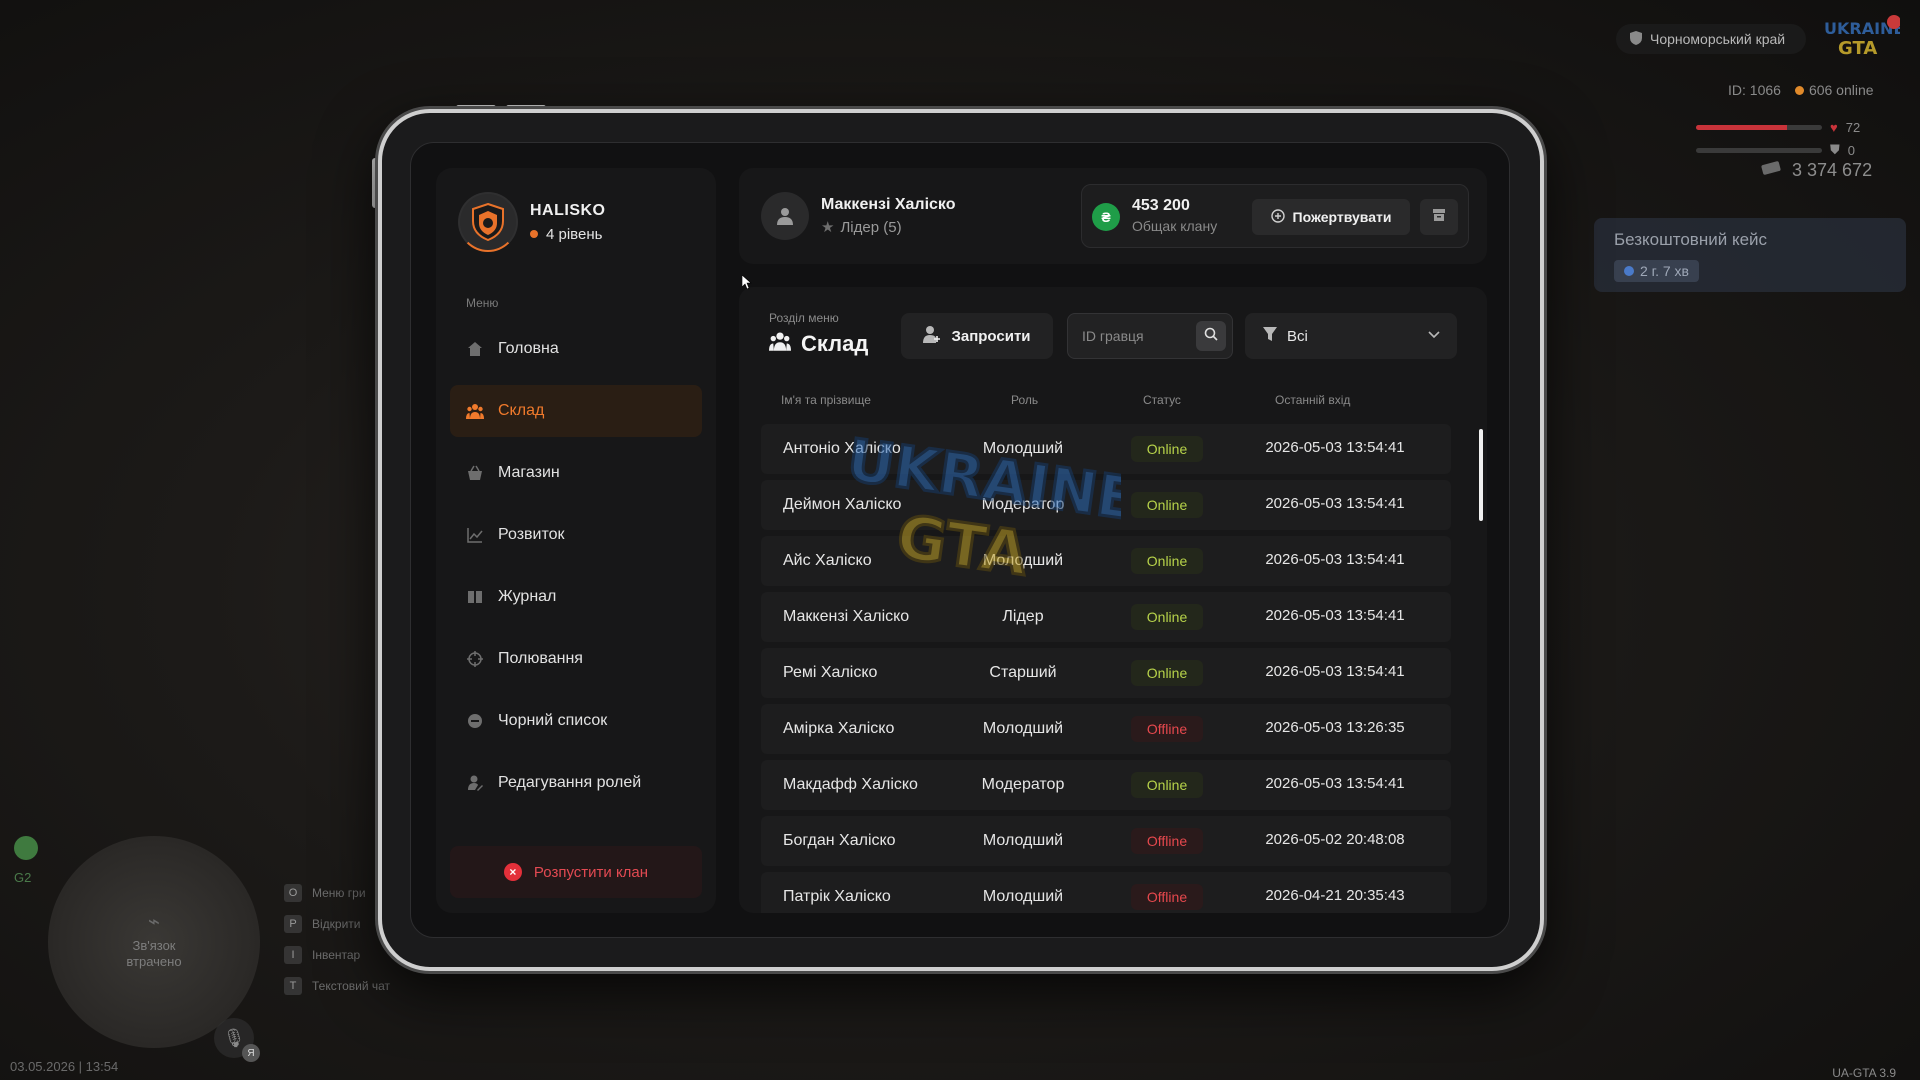 The image size is (1920, 1080). What do you see at coordinates (576, 473) in the screenshot?
I see `sidebar-item-shop: Магазин` at bounding box center [576, 473].